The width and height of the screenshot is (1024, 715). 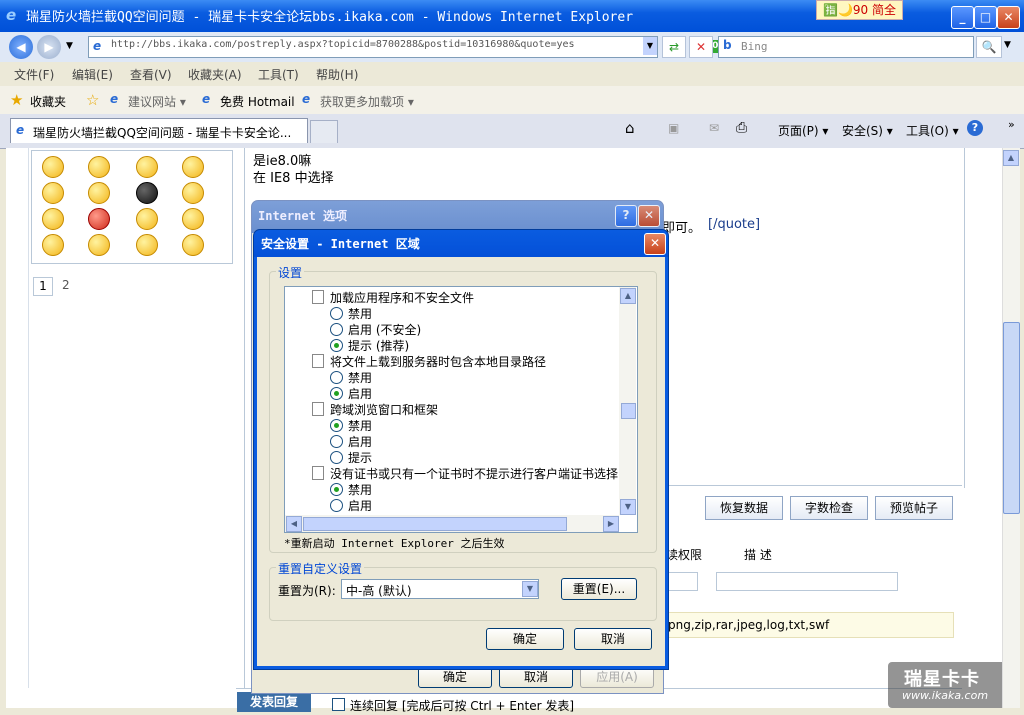 I want to click on feeds-icon: ▣, so click(x=673, y=128).